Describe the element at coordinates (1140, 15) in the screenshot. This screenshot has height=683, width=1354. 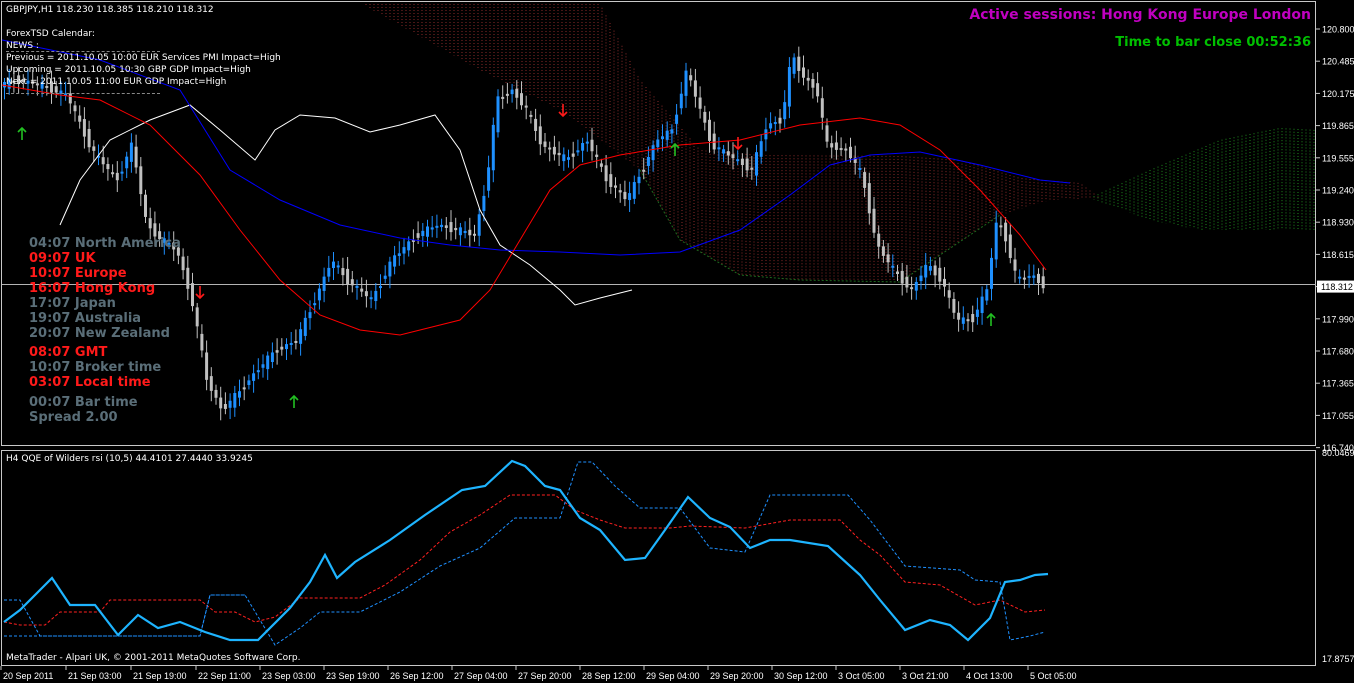
I see `active-sessions-label: Active sessions: Hong Kong Europe London` at that location.